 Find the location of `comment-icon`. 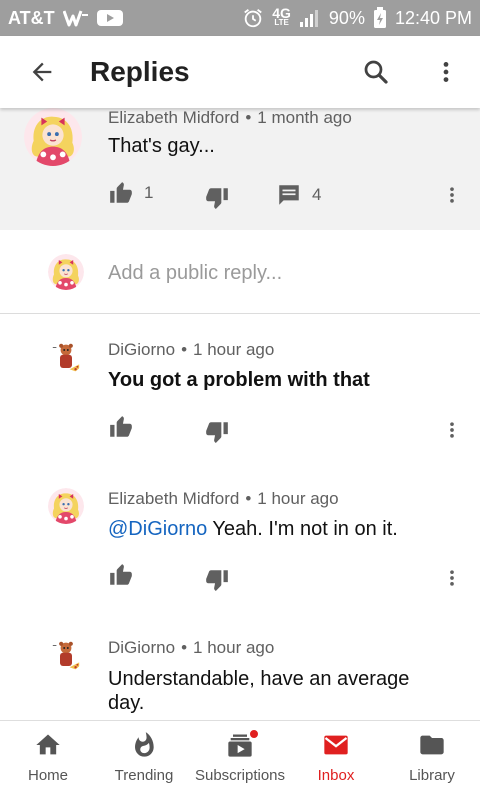

comment-icon is located at coordinates (289, 195).